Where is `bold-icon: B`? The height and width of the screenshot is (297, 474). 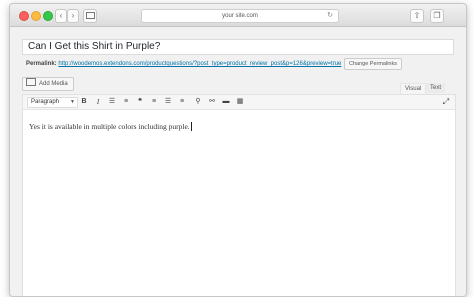 bold-icon: B is located at coordinates (84, 102).